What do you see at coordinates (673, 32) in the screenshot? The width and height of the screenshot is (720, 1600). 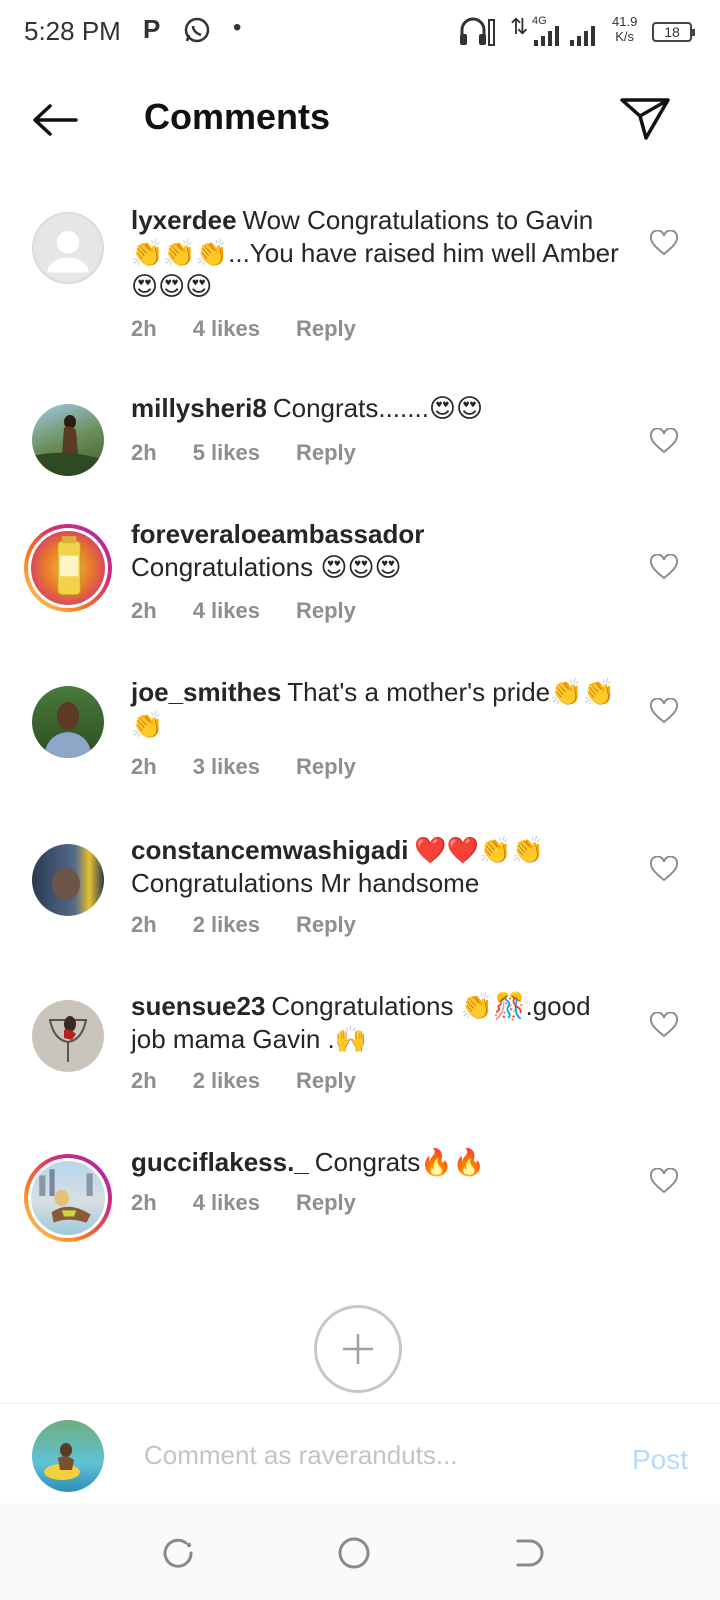 I see `battery-icon: 18` at bounding box center [673, 32].